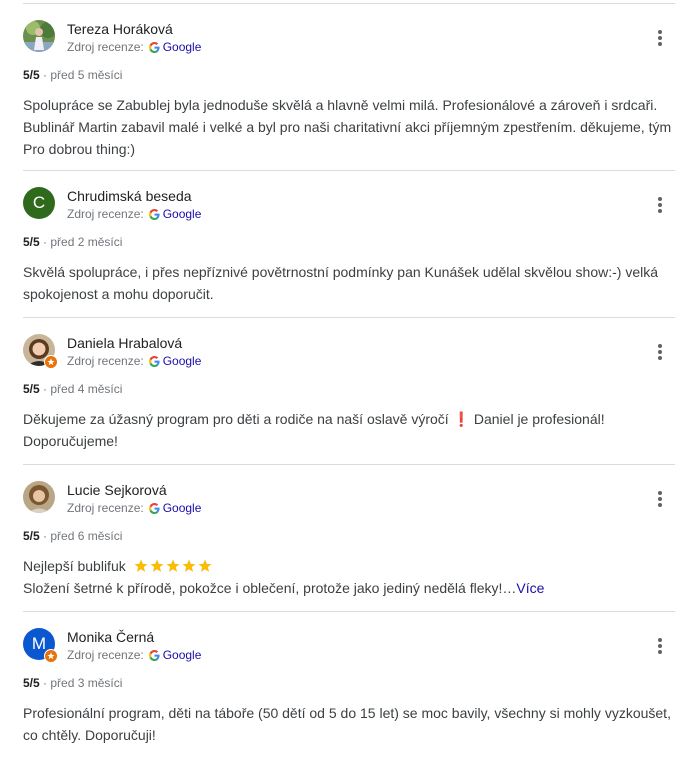  What do you see at coordinates (120, 29) in the screenshot?
I see `reviewer-name: Tereza Horáková` at bounding box center [120, 29].